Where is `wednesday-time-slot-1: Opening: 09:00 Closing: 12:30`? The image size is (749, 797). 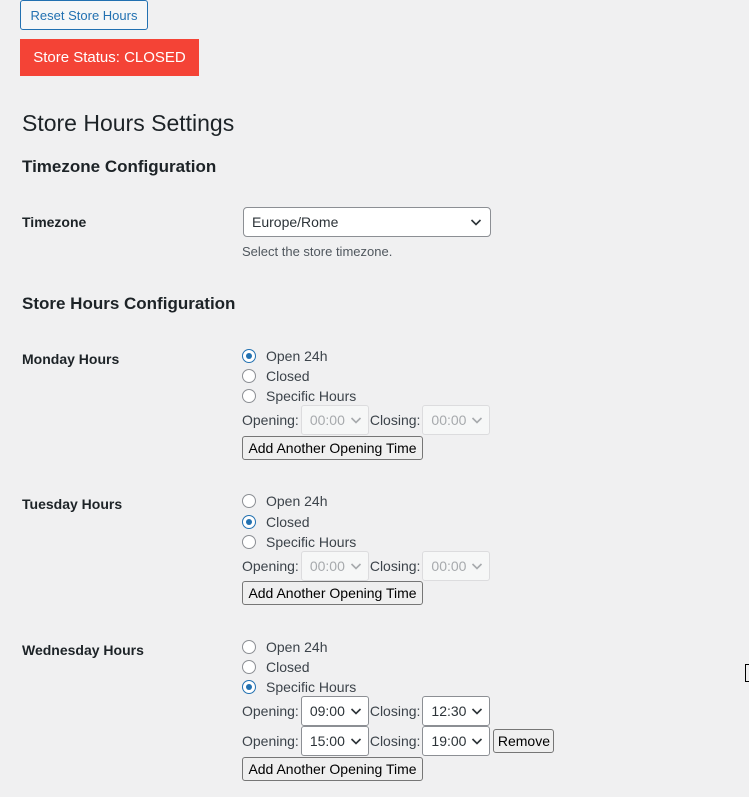
wednesday-time-slot-1: Opening: 09:00 Closing: 12:30 is located at coordinates (366, 711).